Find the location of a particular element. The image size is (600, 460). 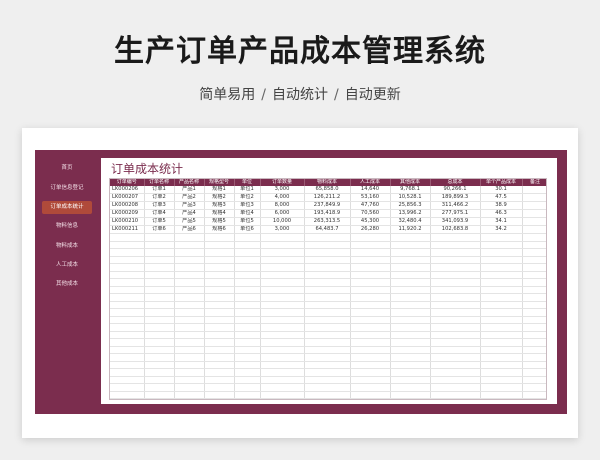

column-header: 人工成本 is located at coordinates (370, 182).